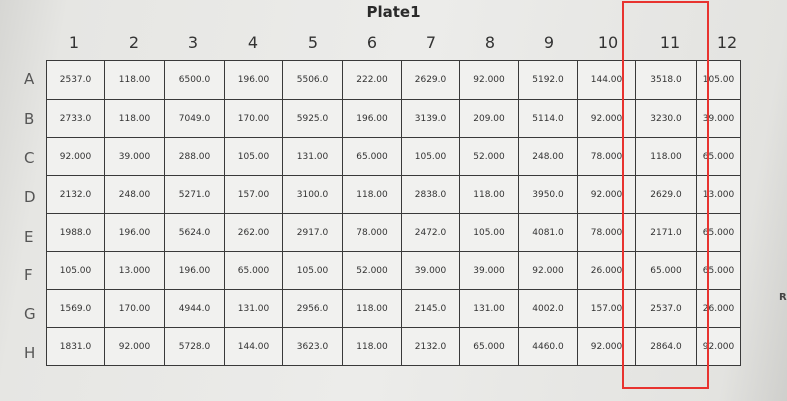 The width and height of the screenshot is (787, 401). Describe the element at coordinates (194, 346) in the screenshot. I see `well-cell: 5728.0` at that location.